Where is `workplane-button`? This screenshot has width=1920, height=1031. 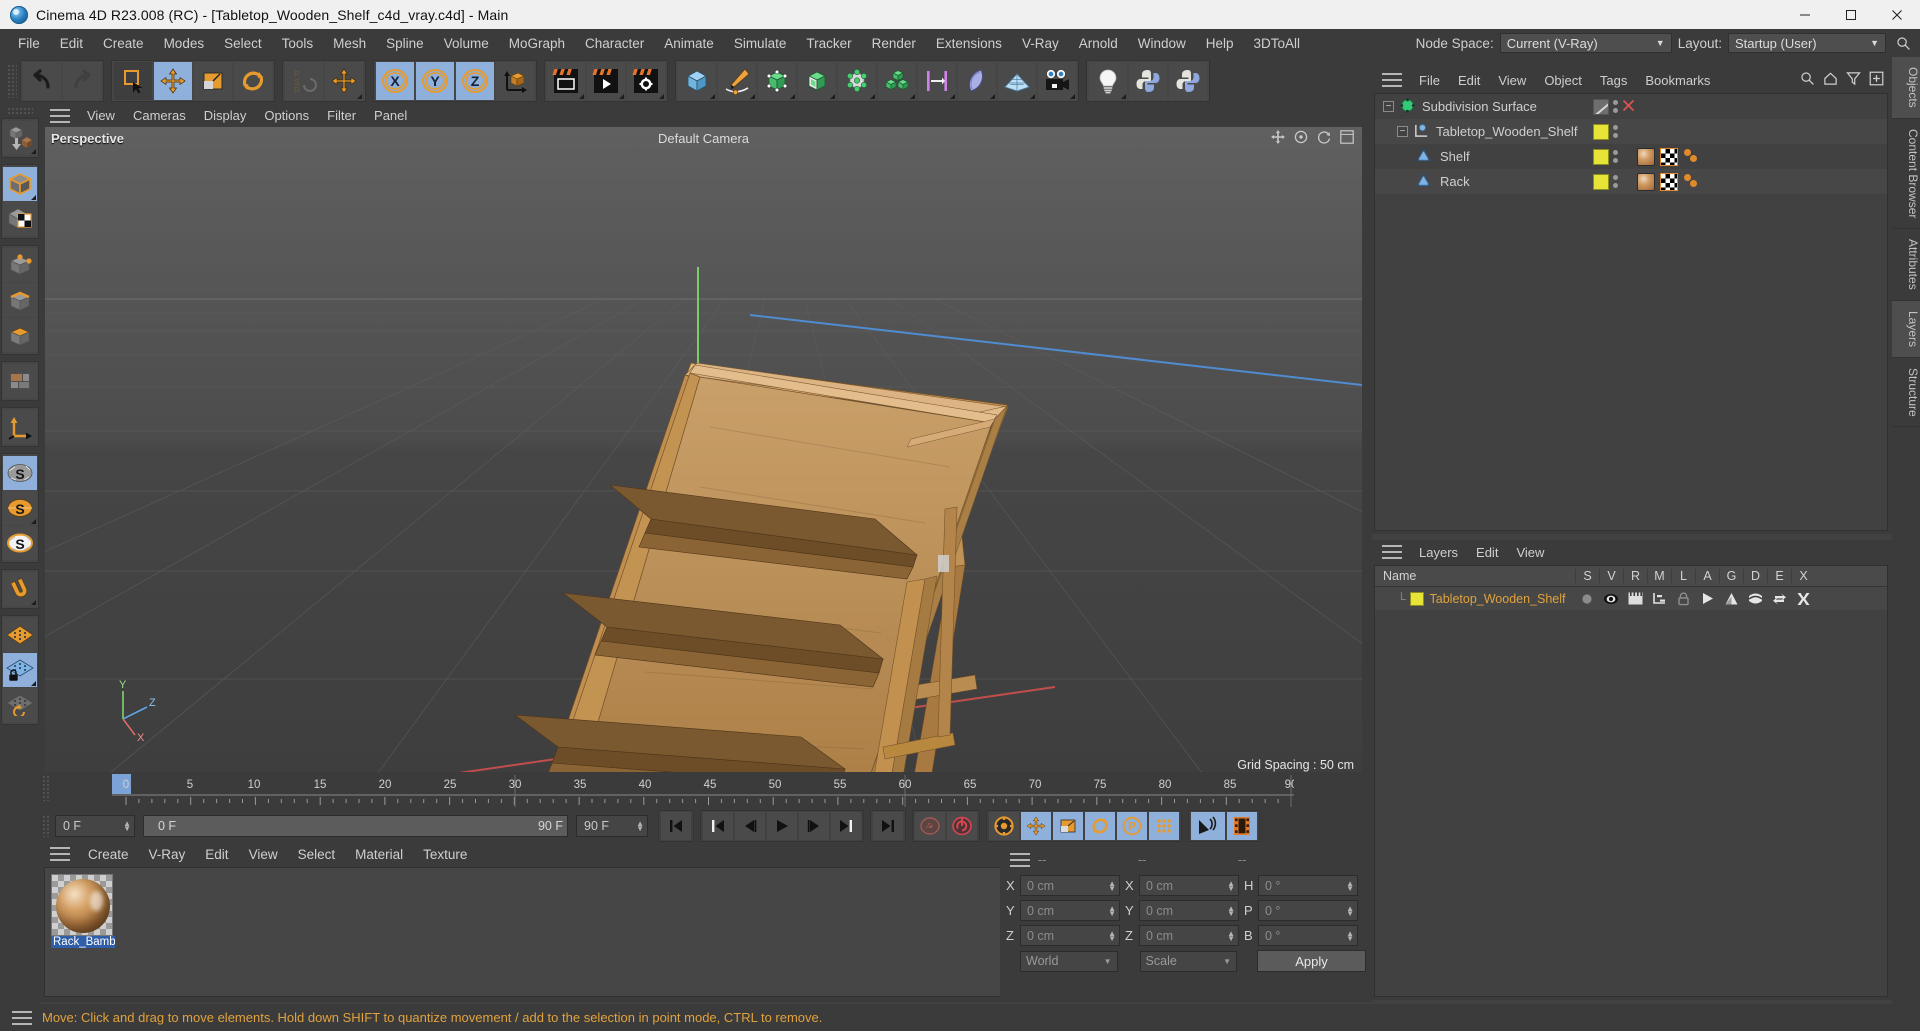
workplane-button is located at coordinates (20, 635).